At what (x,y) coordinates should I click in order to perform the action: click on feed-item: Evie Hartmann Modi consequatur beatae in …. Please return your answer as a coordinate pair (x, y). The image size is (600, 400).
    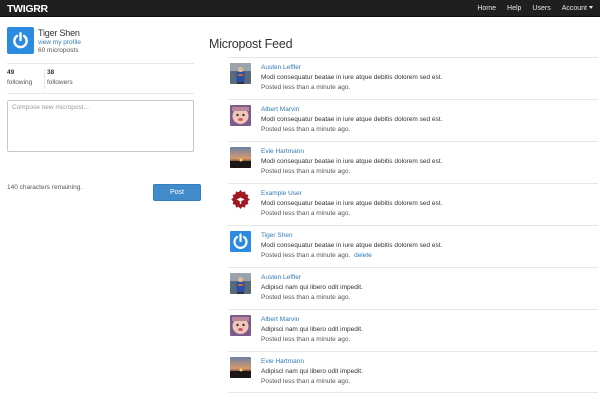
    Looking at the image, I should click on (413, 162).